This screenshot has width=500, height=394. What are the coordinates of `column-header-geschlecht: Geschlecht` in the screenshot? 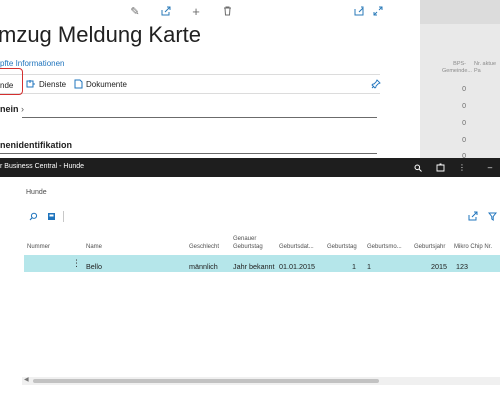 It's located at (204, 247).